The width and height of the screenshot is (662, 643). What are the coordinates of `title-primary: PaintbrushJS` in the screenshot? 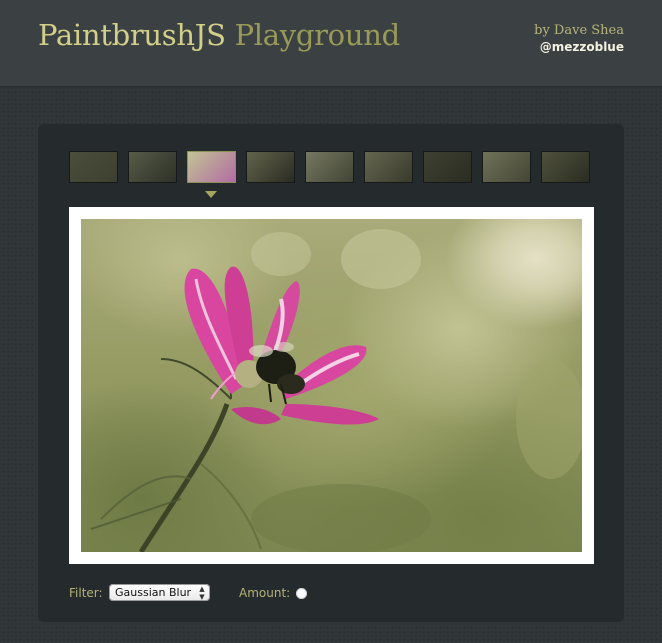 It's located at (132, 35).